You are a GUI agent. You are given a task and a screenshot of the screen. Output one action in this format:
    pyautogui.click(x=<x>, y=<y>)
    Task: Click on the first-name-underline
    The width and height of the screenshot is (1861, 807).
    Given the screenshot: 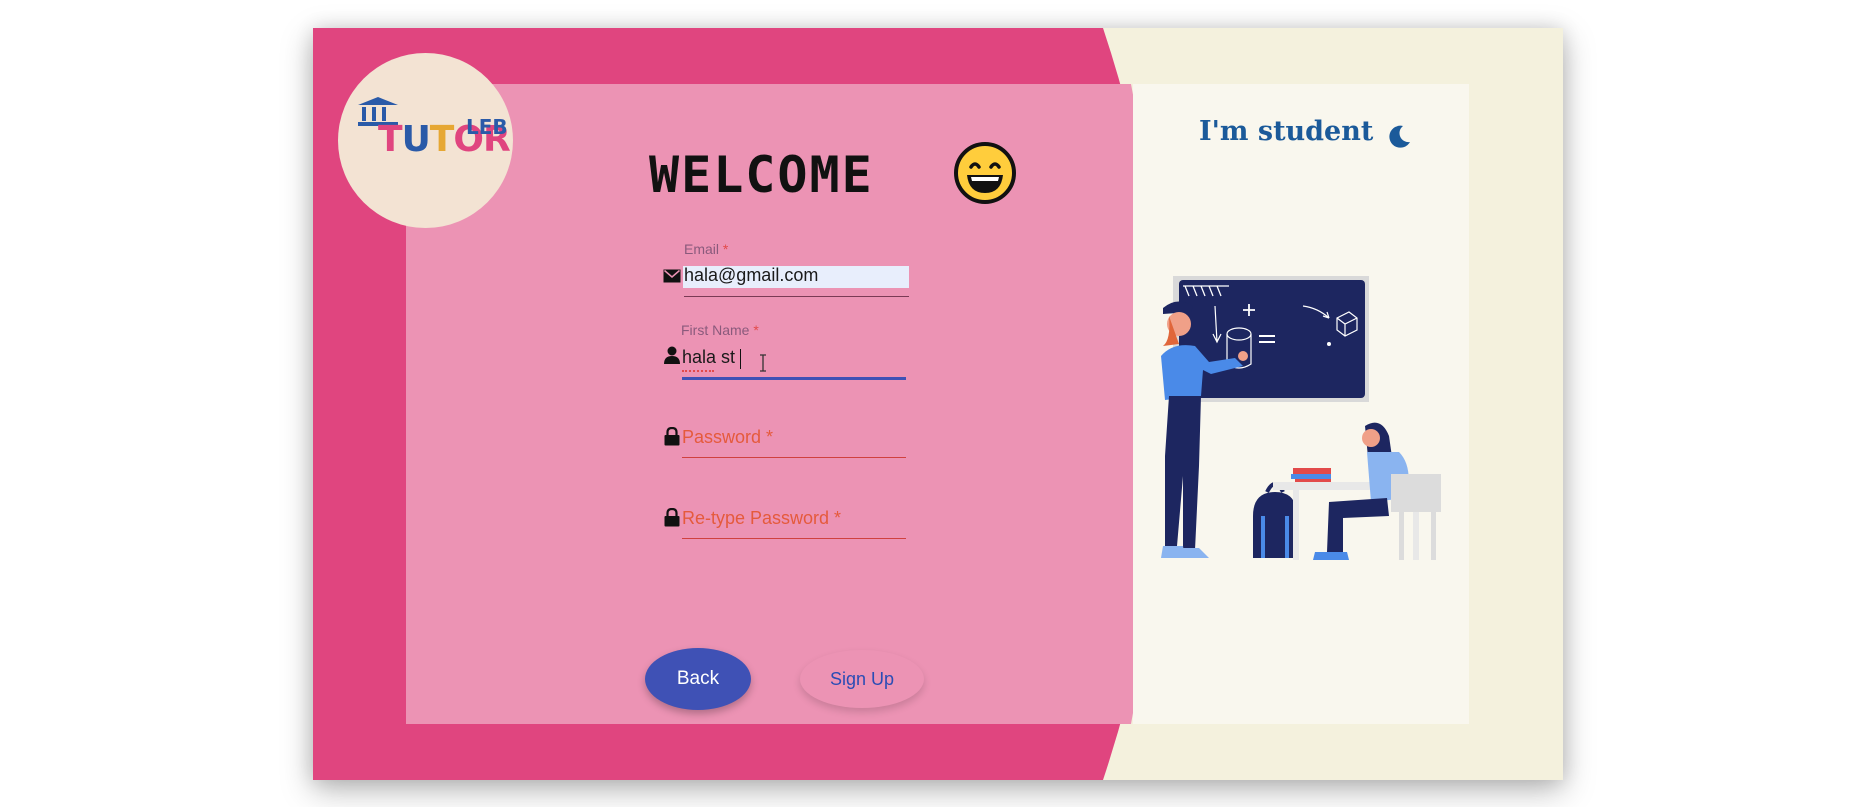 What is the action you would take?
    pyautogui.click(x=794, y=378)
    